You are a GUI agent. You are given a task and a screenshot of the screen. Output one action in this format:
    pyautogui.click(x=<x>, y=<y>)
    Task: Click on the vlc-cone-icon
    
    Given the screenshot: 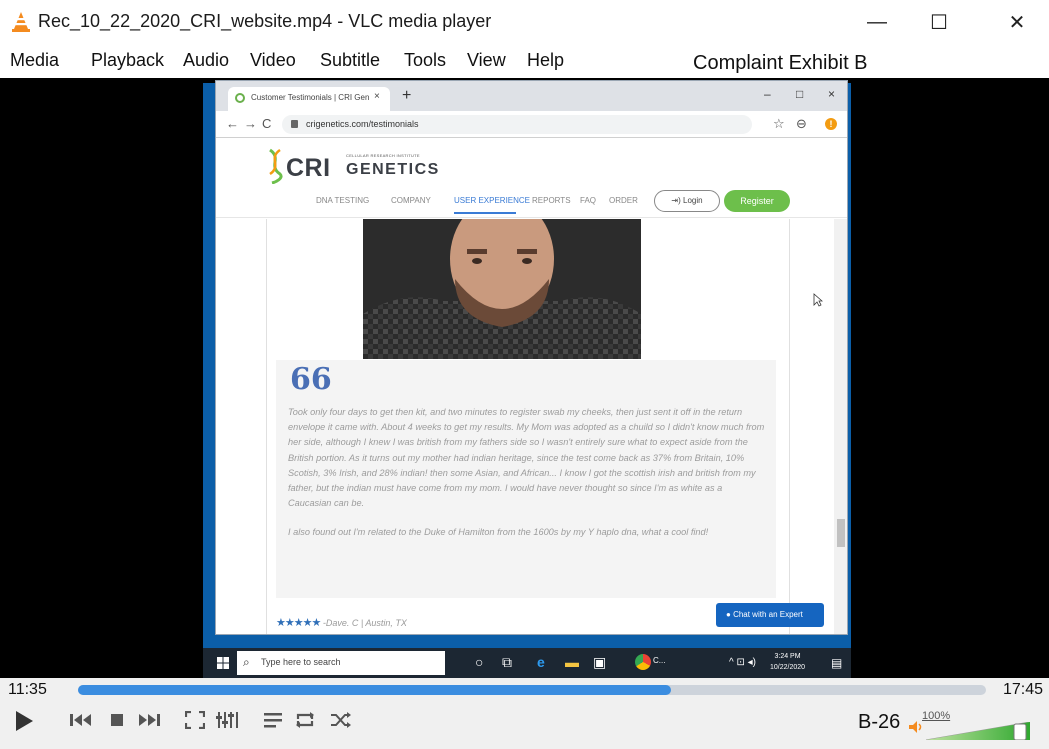 What is the action you would take?
    pyautogui.click(x=21, y=22)
    